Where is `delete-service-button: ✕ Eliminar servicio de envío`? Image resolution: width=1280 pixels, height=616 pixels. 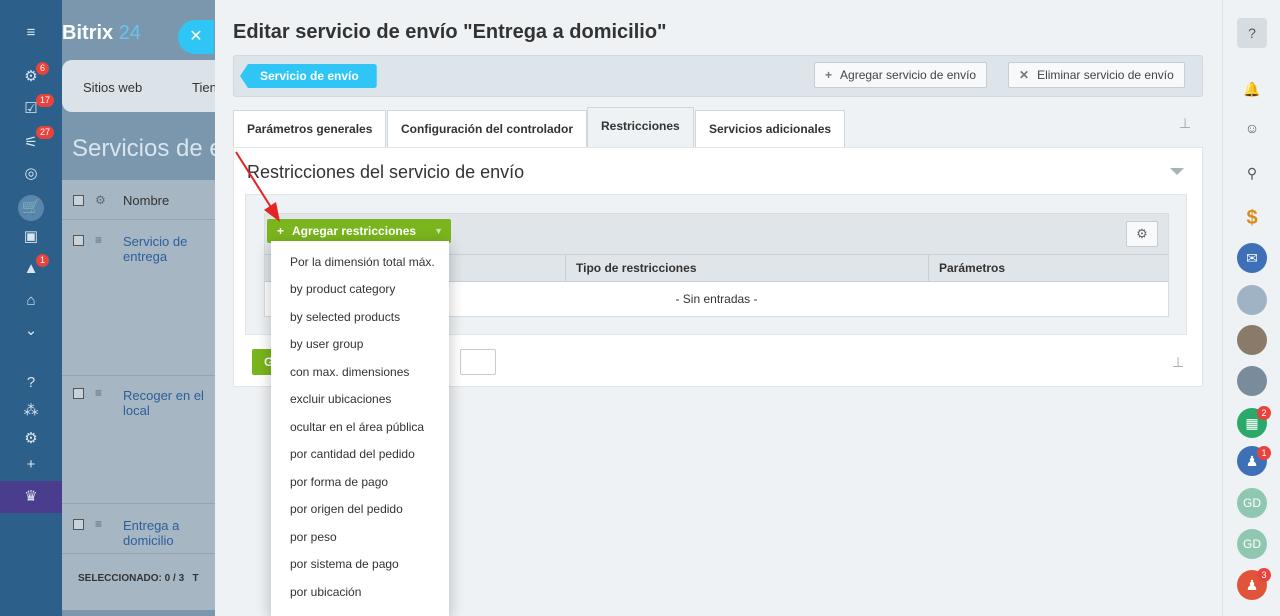 delete-service-button: ✕ Eliminar servicio de envío is located at coordinates (1096, 75).